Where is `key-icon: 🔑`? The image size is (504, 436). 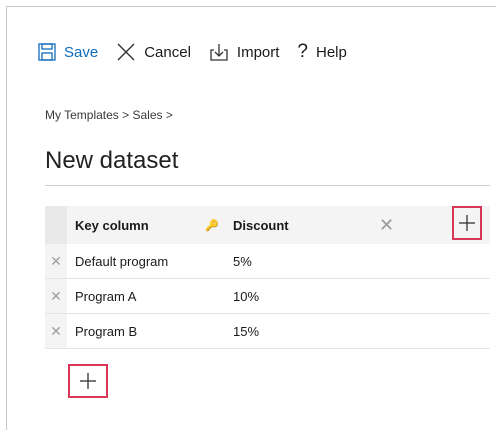 key-icon: 🔑 is located at coordinates (212, 225).